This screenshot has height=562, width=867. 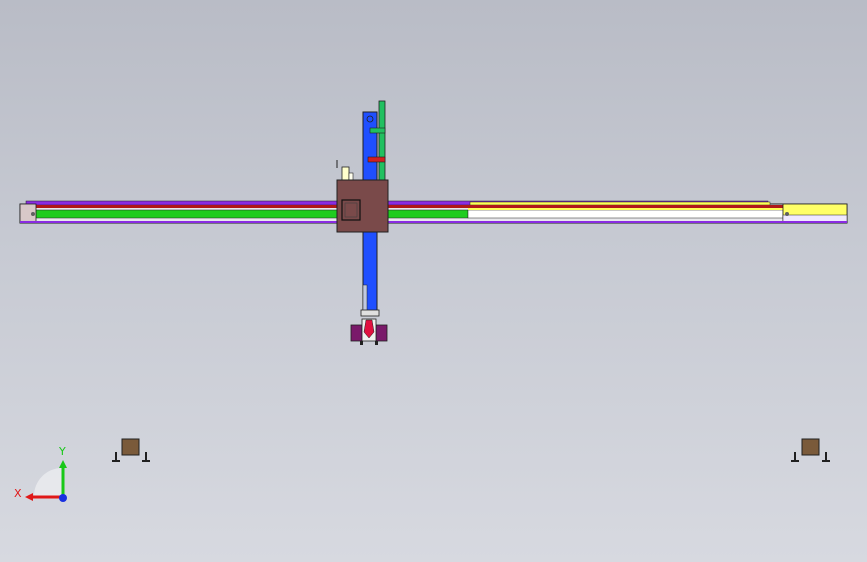 I want to click on left-support-foot-left, so click(x=116, y=457).